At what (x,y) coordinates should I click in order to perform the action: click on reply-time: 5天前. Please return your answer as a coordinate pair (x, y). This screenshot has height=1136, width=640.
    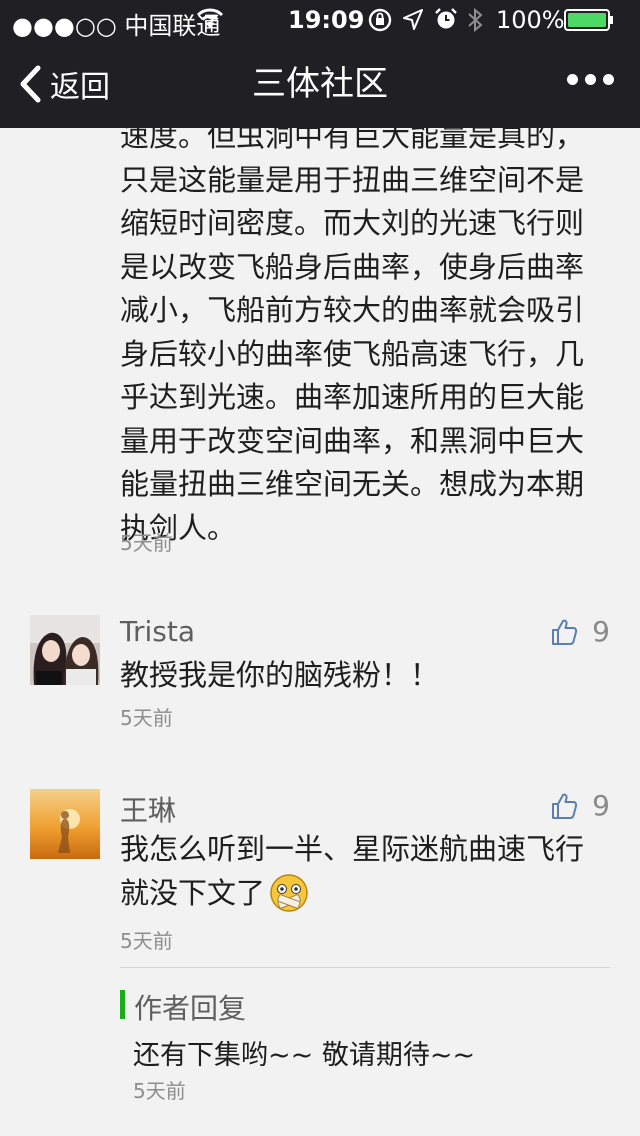
    Looking at the image, I should click on (159, 1091).